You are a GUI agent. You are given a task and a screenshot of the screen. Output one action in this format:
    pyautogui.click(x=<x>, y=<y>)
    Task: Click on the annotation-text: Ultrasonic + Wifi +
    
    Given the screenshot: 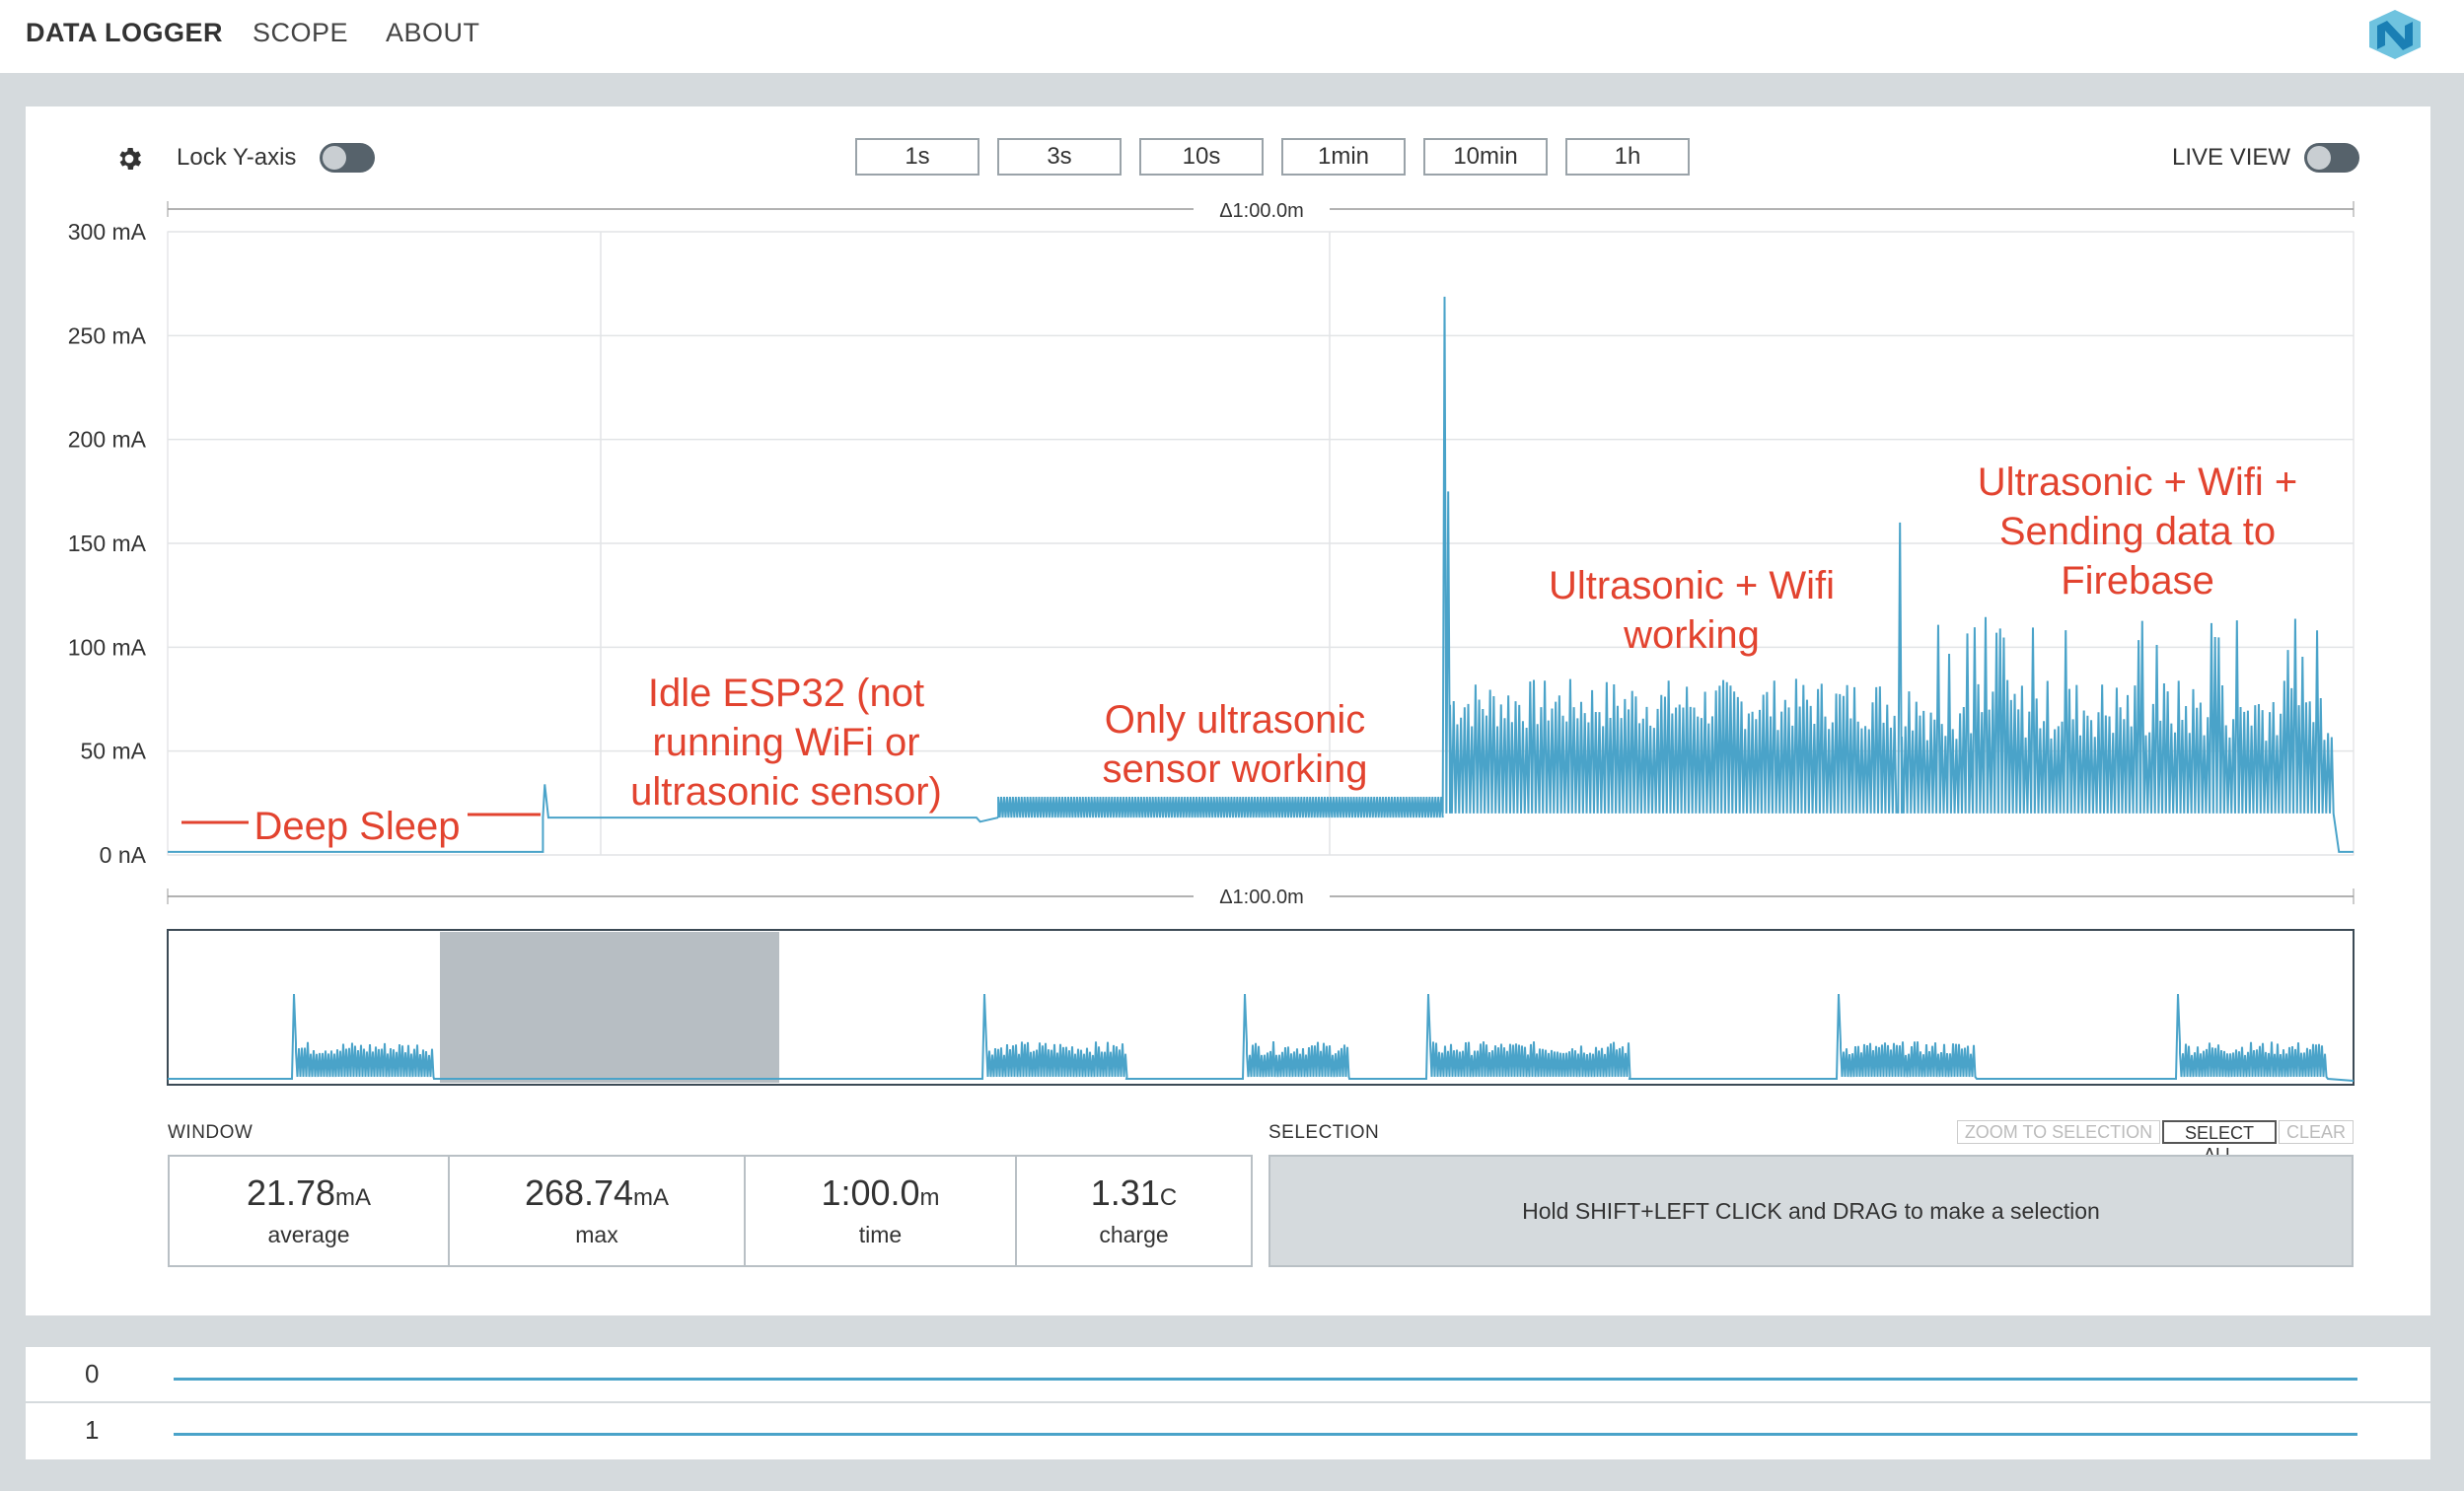 What is the action you would take?
    pyautogui.click(x=2138, y=482)
    